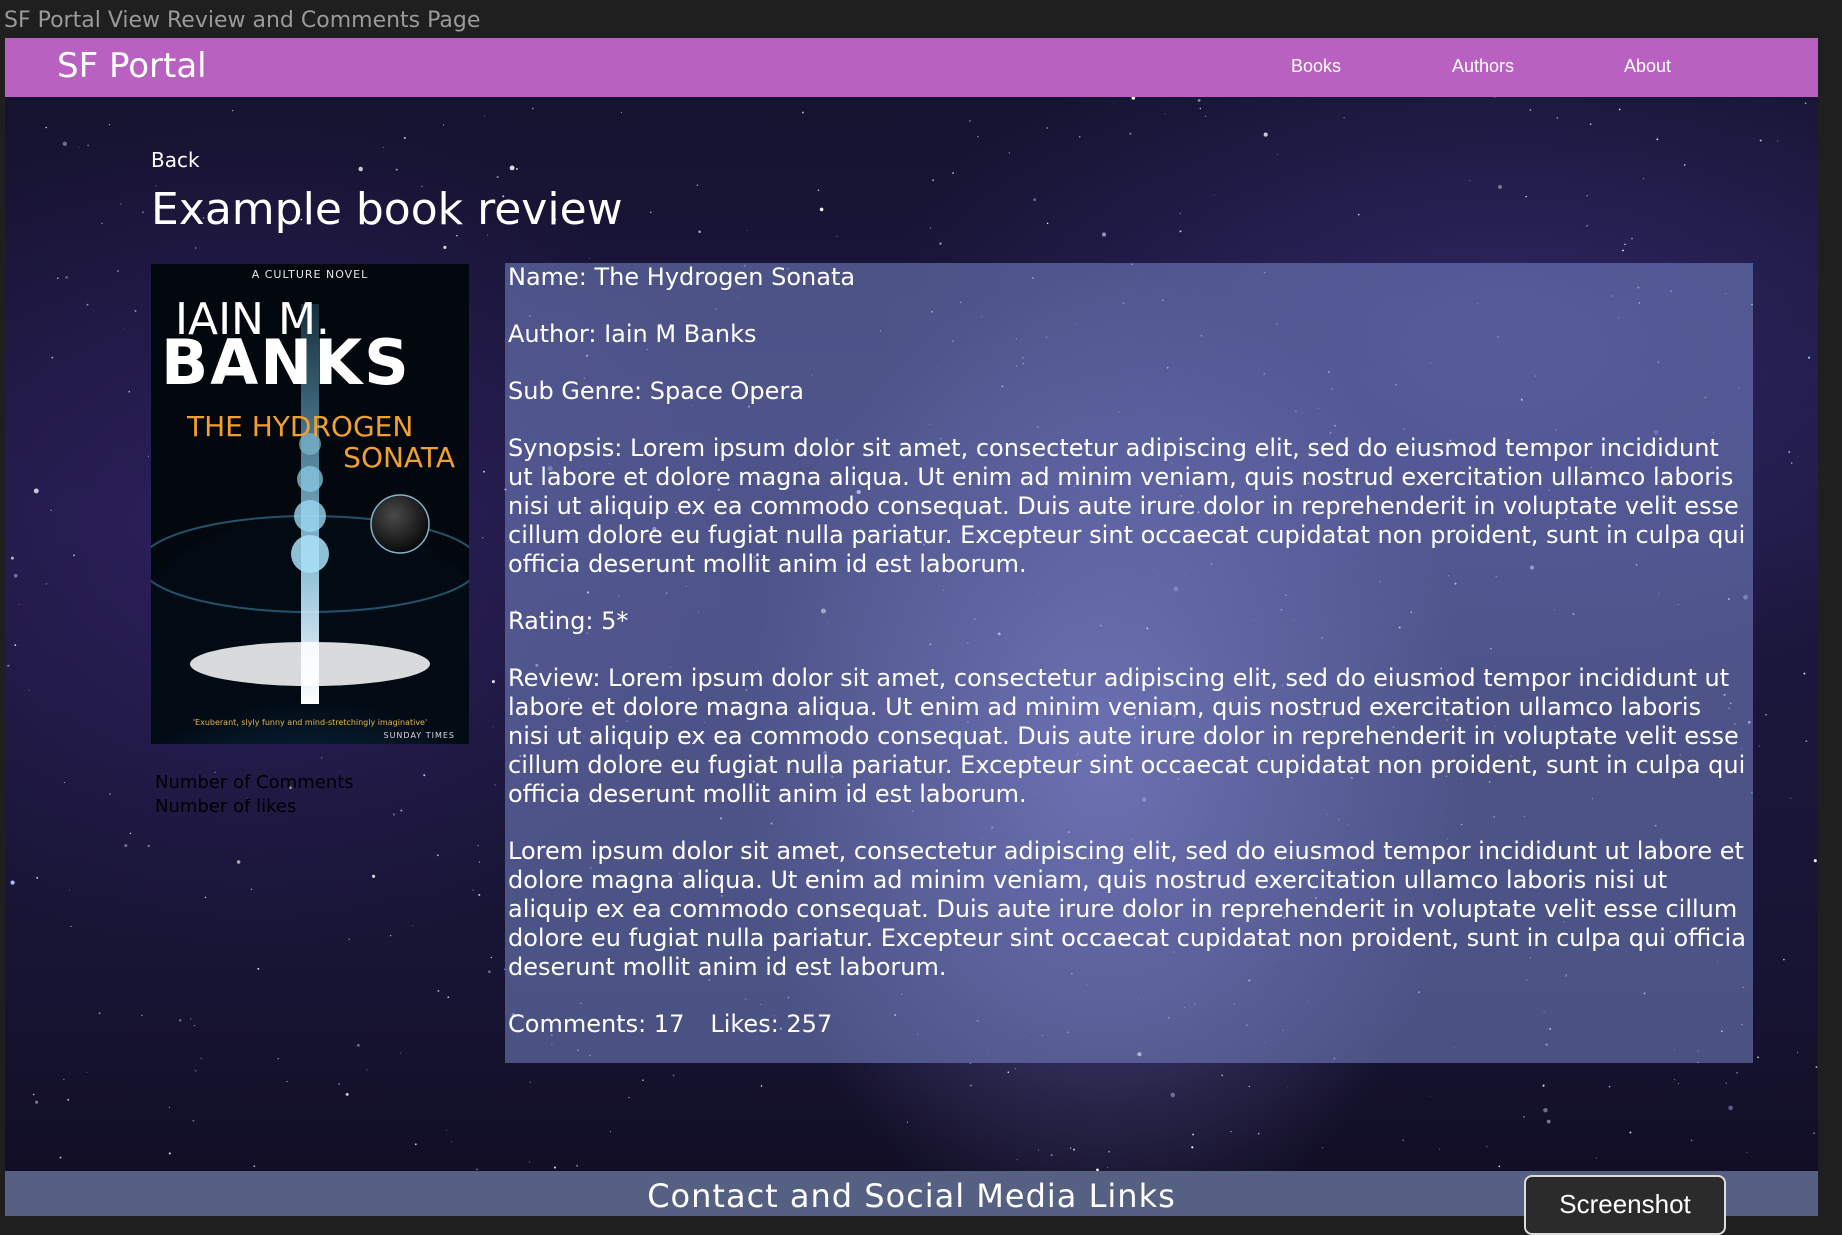  Describe the element at coordinates (596, 1024) in the screenshot. I see `comments-count: Comments: 17` at that location.